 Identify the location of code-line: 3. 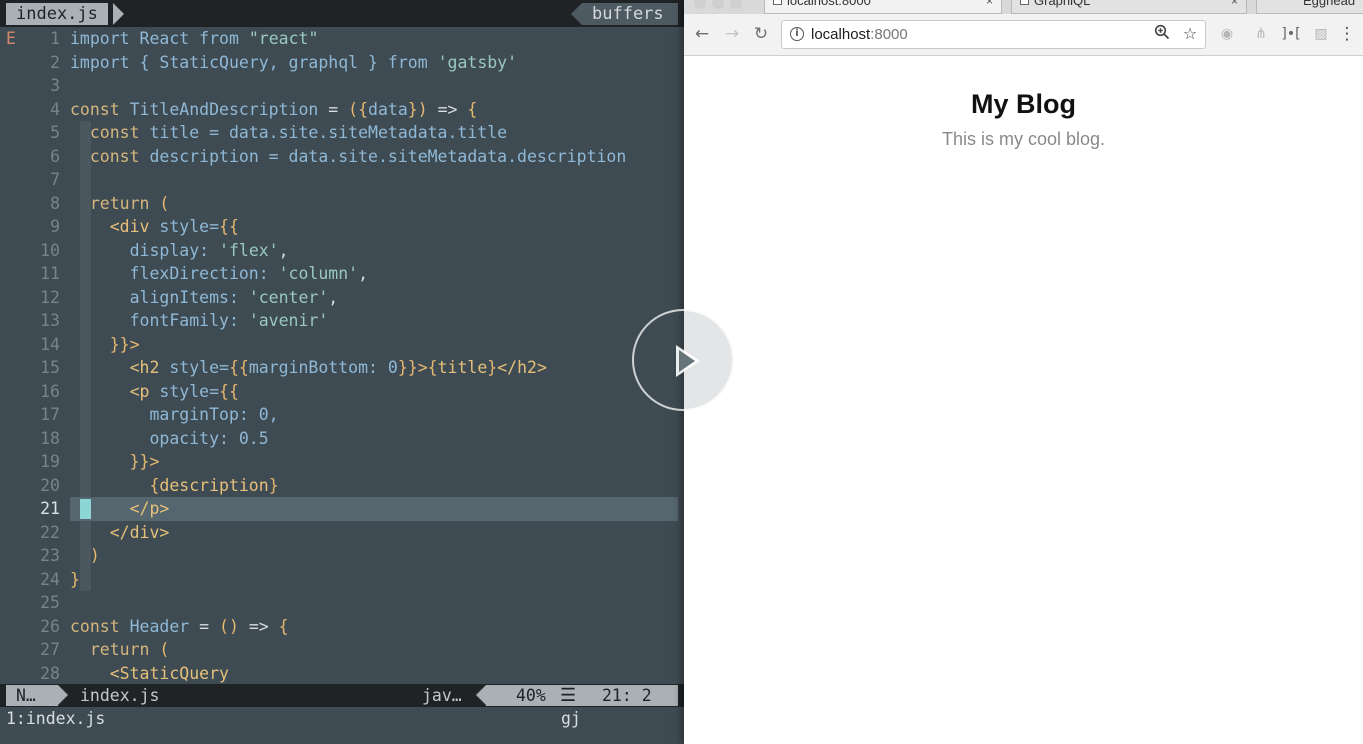
(342, 86).